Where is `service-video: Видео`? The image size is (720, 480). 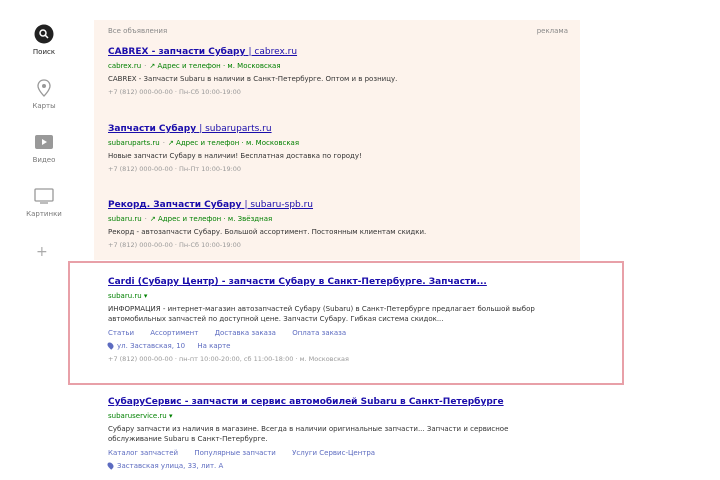 service-video: Видео is located at coordinates (44, 148).